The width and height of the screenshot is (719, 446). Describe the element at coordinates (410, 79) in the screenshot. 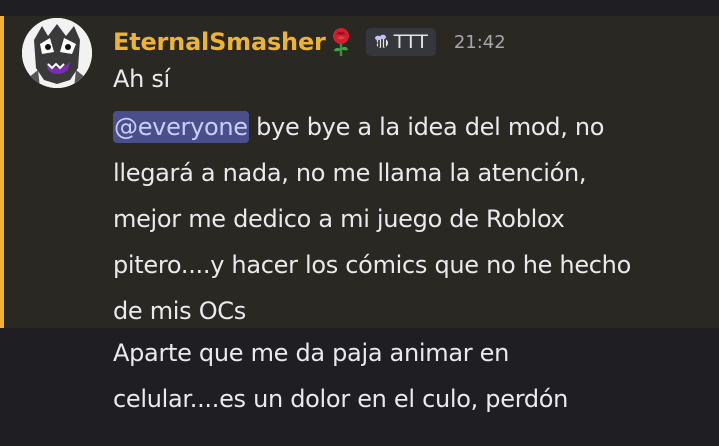

I see `message-text: Ah sí` at that location.